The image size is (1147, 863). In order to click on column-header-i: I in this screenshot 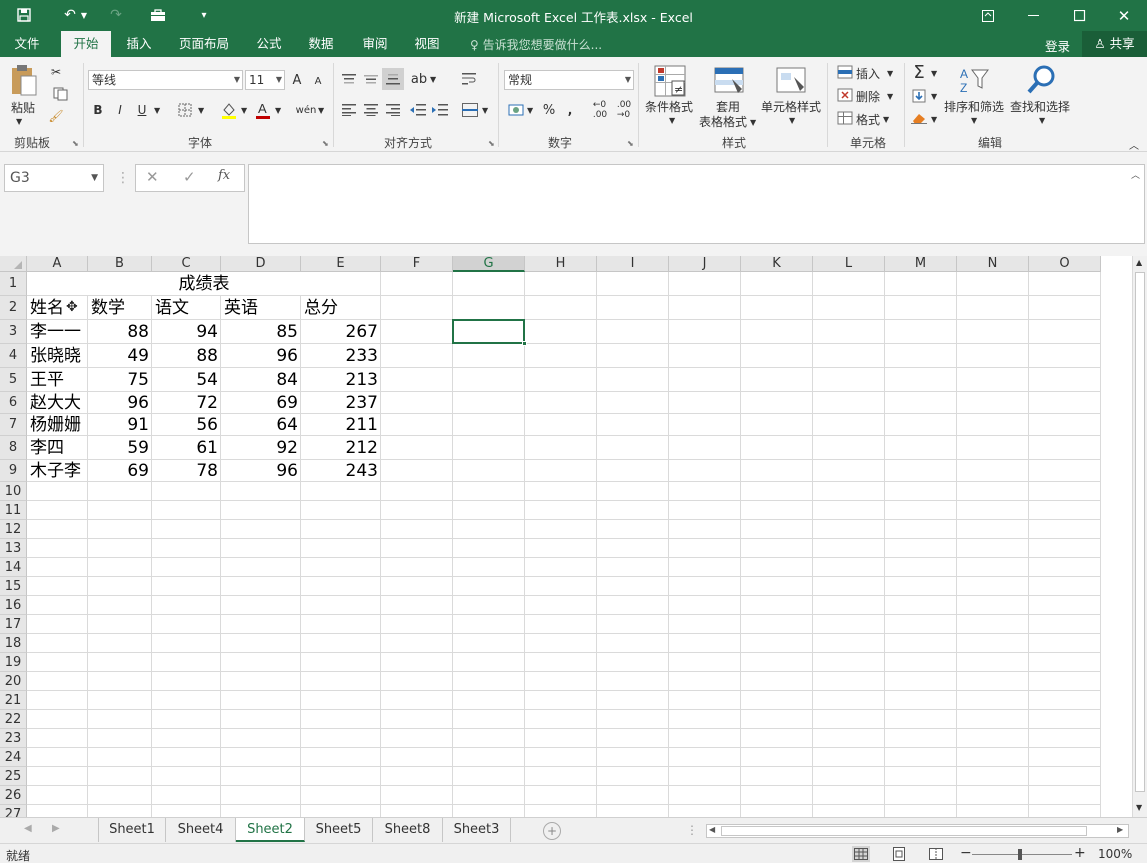, I will do `click(633, 264)`.